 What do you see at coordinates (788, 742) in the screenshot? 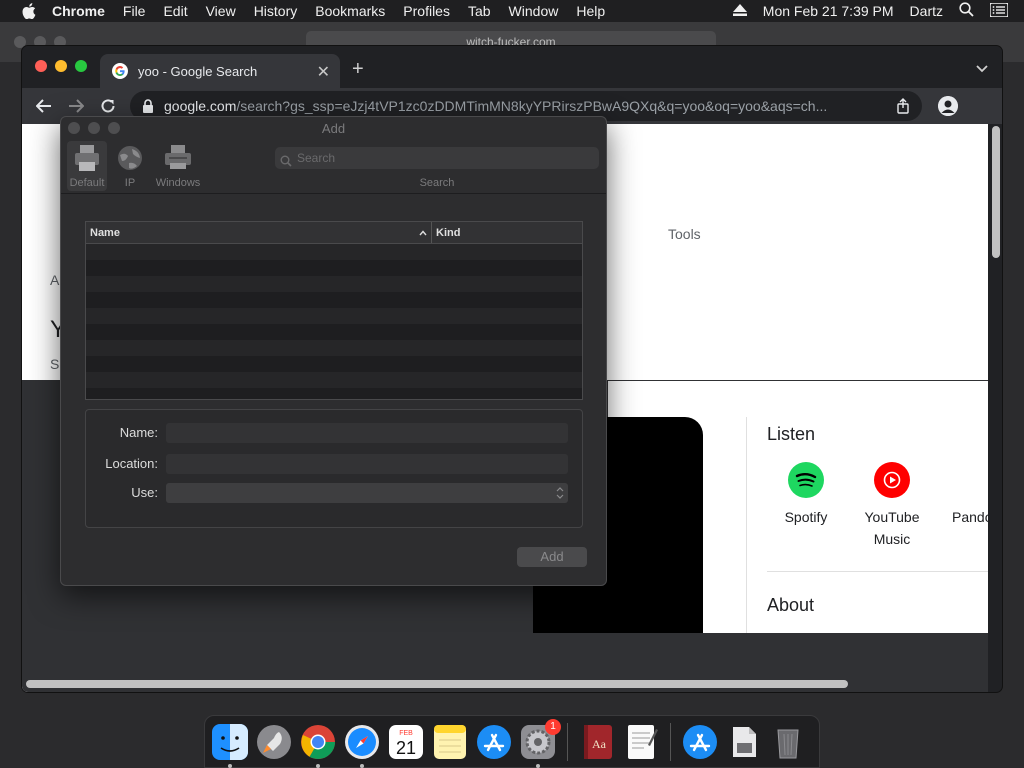
I see `trash-icon` at bounding box center [788, 742].